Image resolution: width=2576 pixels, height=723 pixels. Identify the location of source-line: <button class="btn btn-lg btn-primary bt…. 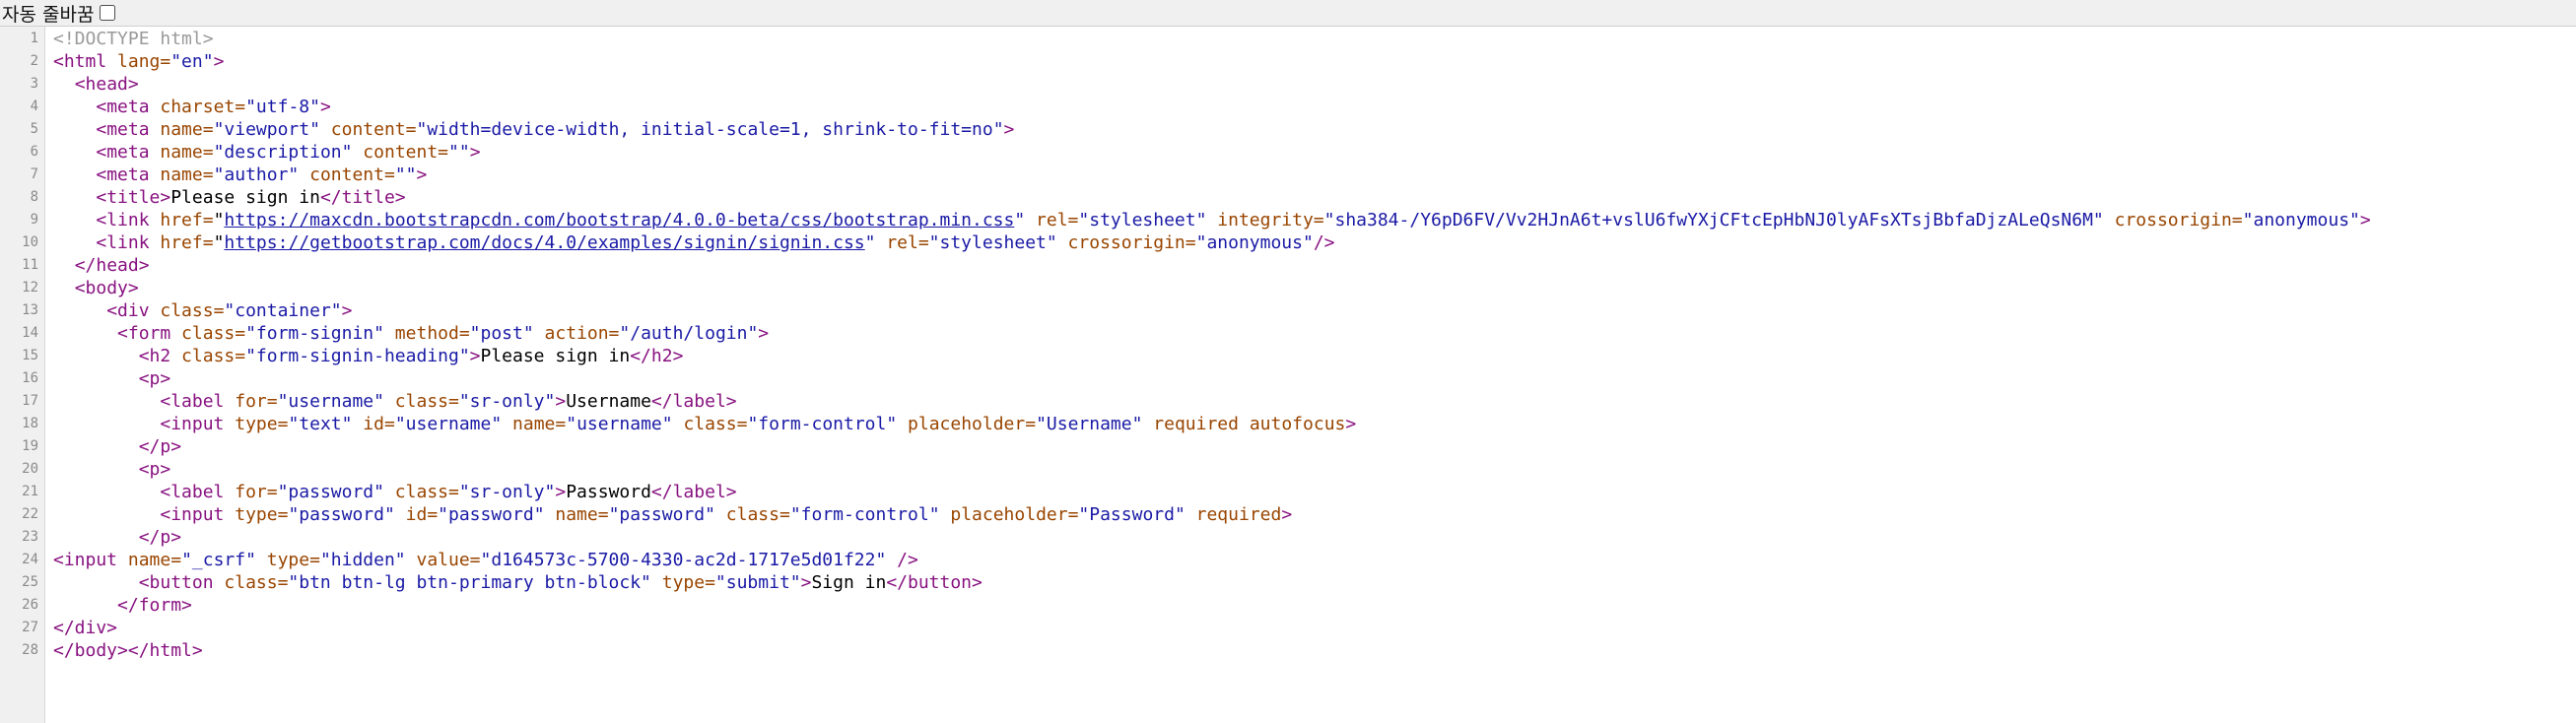
(1314, 582).